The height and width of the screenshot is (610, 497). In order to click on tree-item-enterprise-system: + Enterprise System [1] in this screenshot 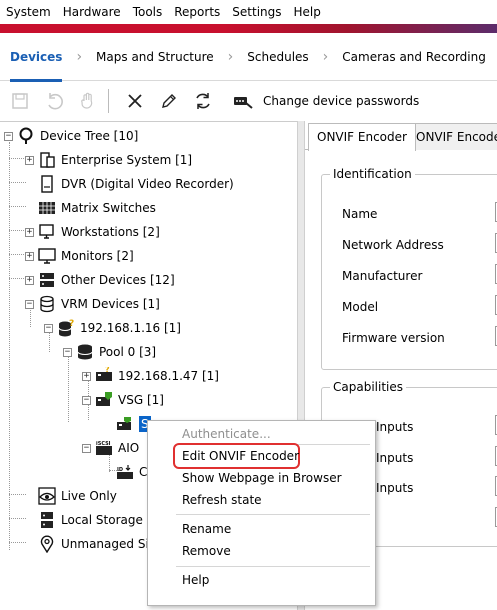, I will do `click(108, 160)`.